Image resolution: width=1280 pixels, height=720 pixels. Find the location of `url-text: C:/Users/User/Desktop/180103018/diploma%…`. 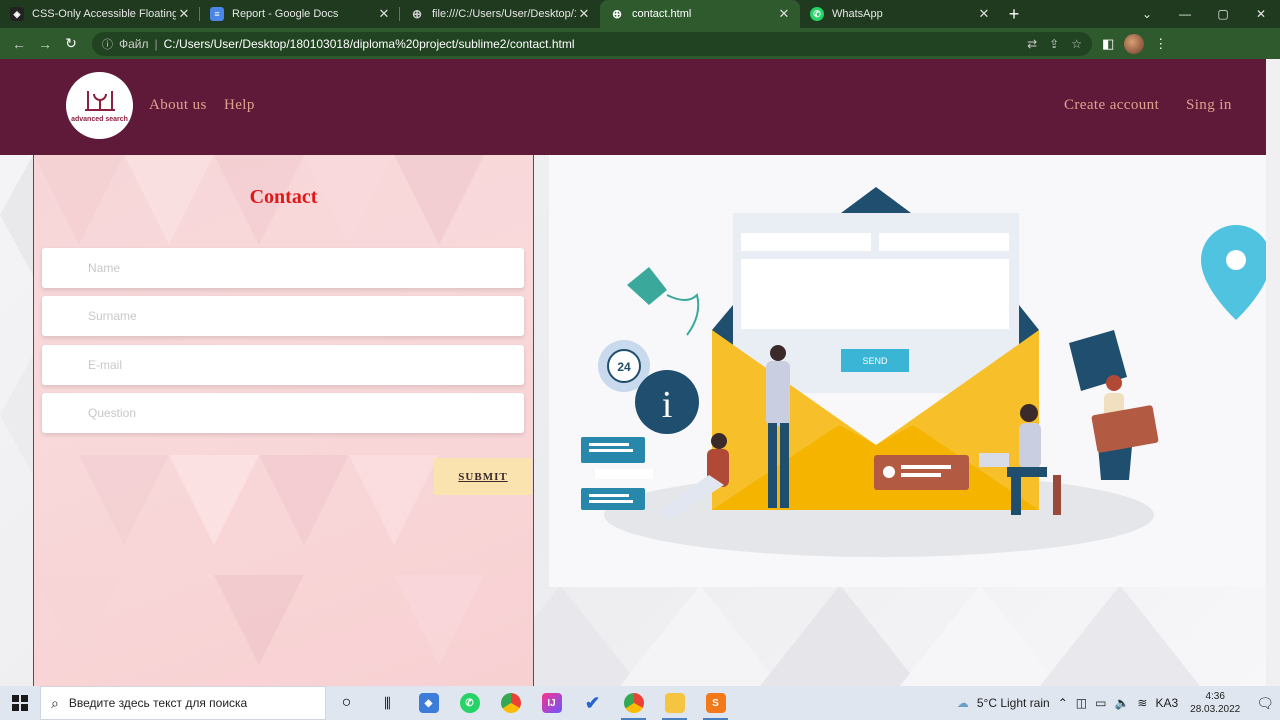

url-text: C:/Users/User/Desktop/180103018/diploma%… is located at coordinates (369, 44).